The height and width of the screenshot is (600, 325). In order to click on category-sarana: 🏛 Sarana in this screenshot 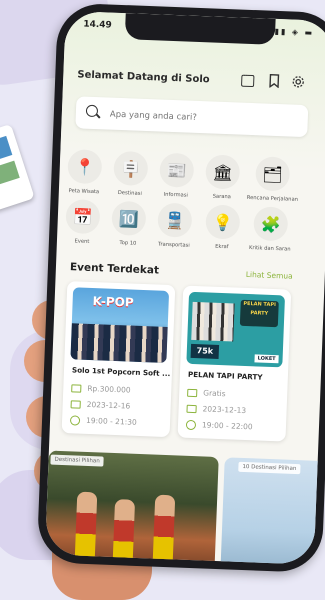, I will do `click(223, 177)`.